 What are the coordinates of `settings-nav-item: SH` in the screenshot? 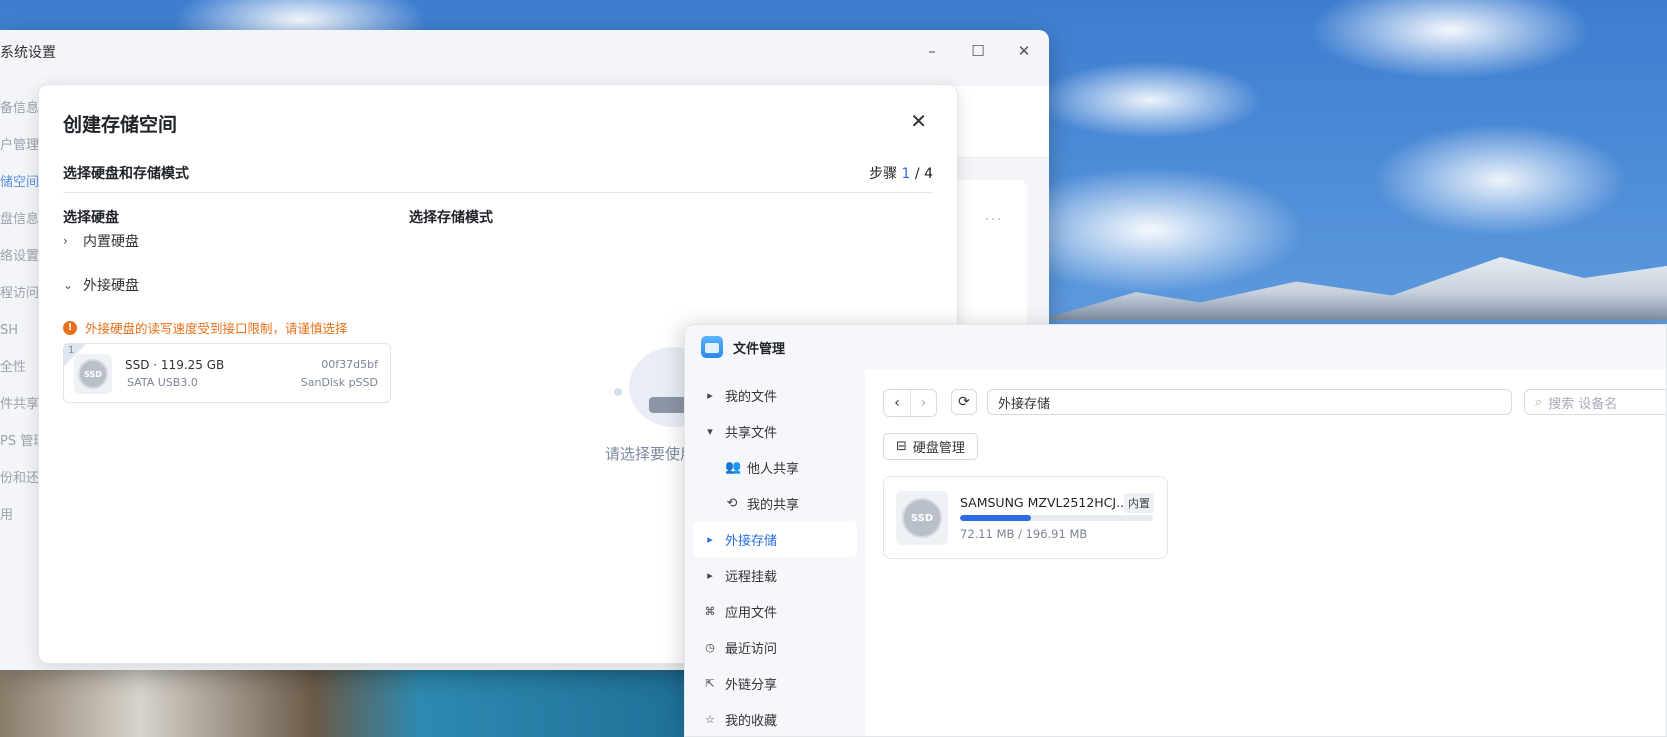 It's located at (20, 330).